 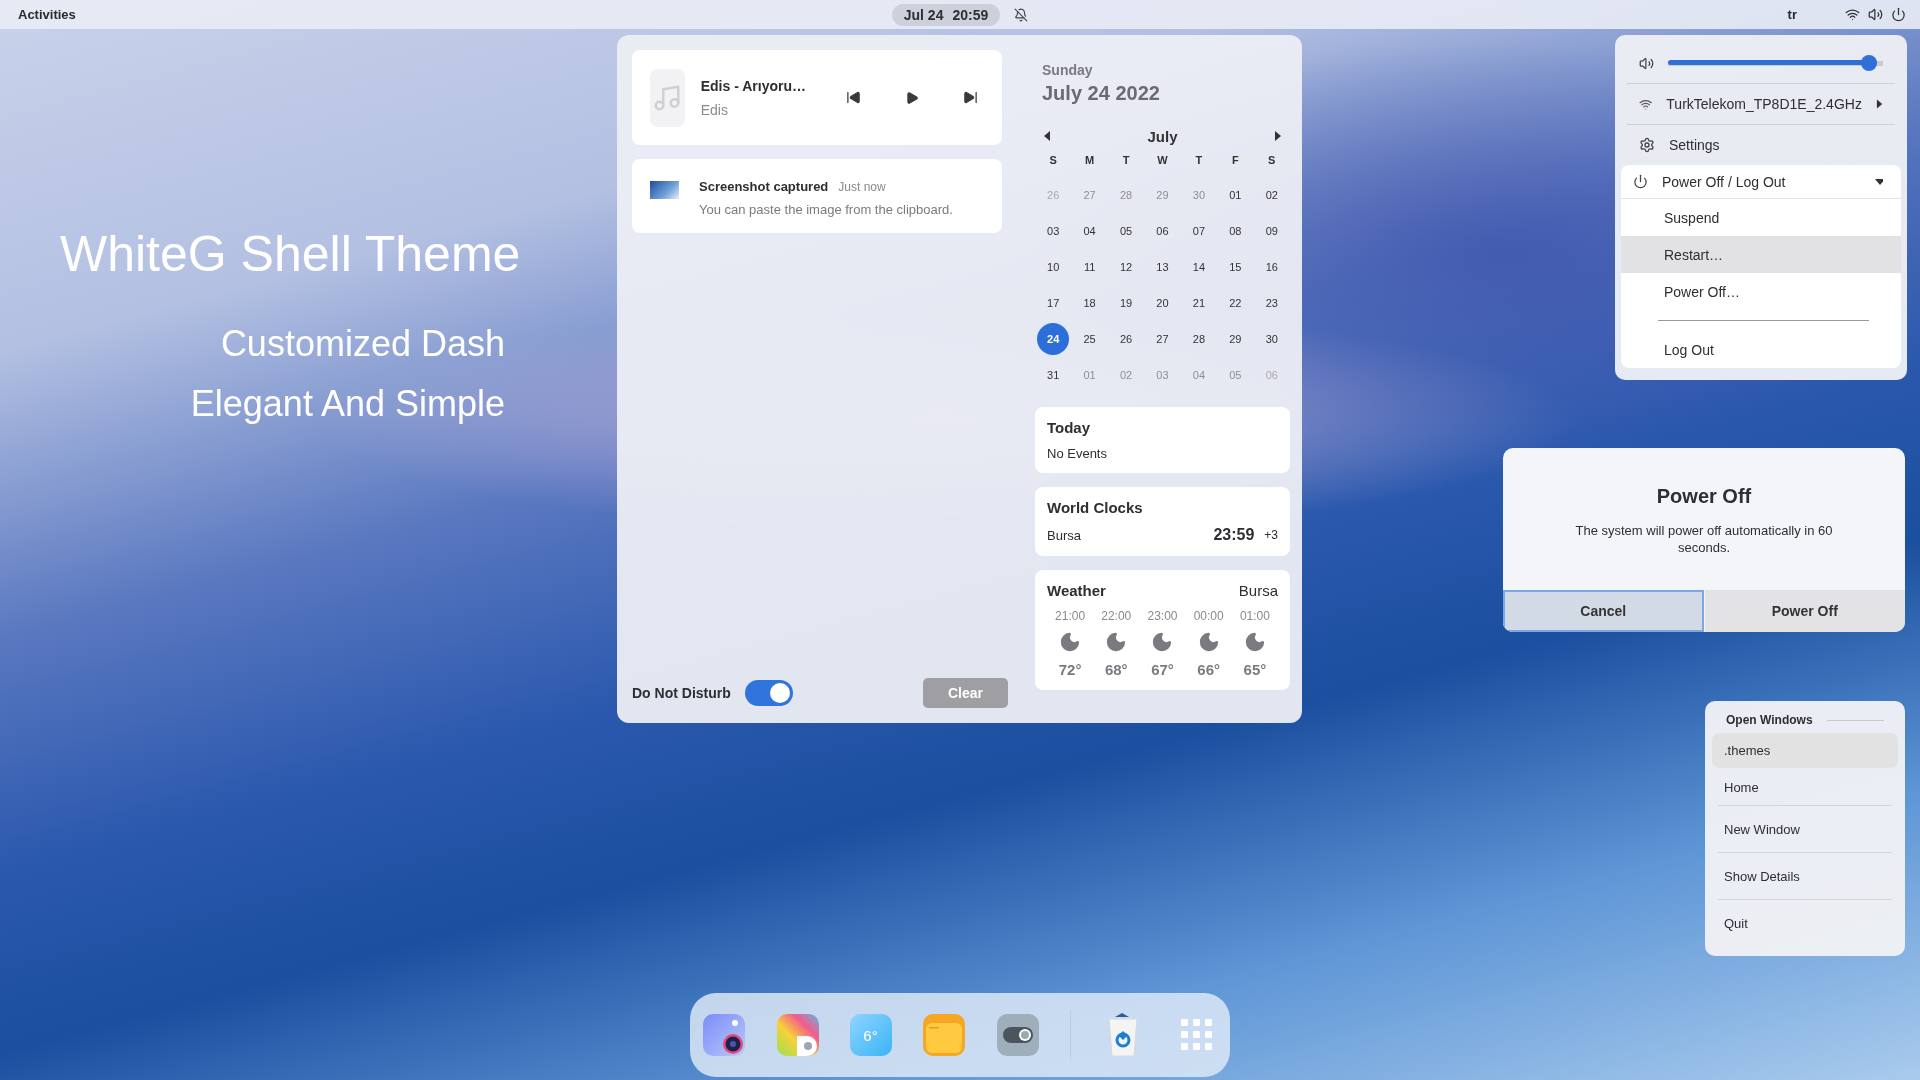 I want to click on weekday-label: Sunday, so click(x=1068, y=70).